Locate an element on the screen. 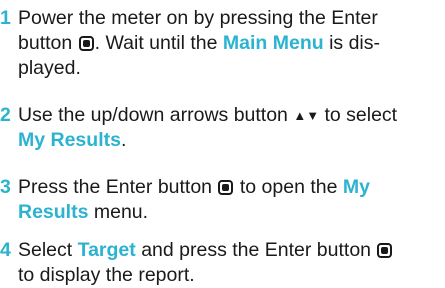 This screenshot has width=445, height=288. up-down-arrows-icon: ▲▼ is located at coordinates (306, 115).